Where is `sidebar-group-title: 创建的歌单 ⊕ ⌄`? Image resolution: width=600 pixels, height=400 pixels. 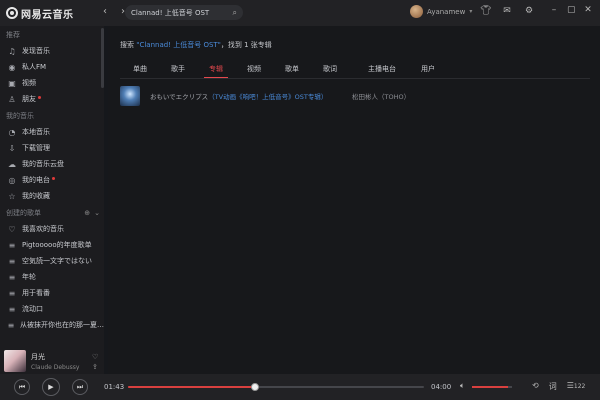
sidebar-group-title: 创建的歌单 ⊕ ⌄ is located at coordinates (52, 212).